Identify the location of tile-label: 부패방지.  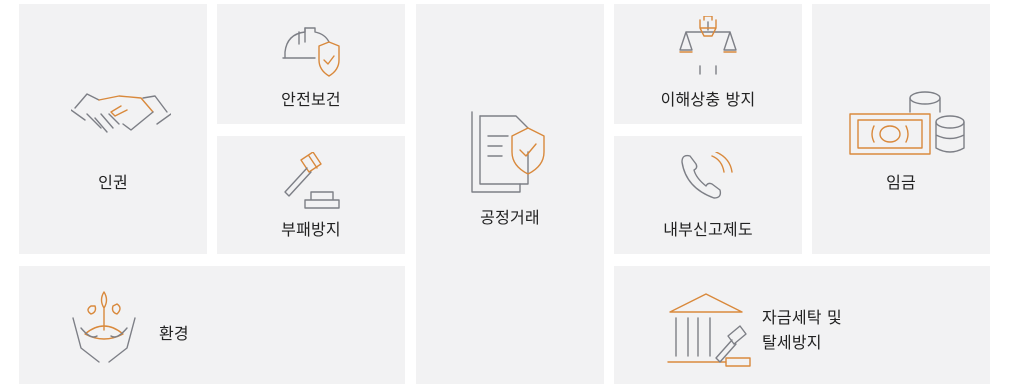
(311, 229).